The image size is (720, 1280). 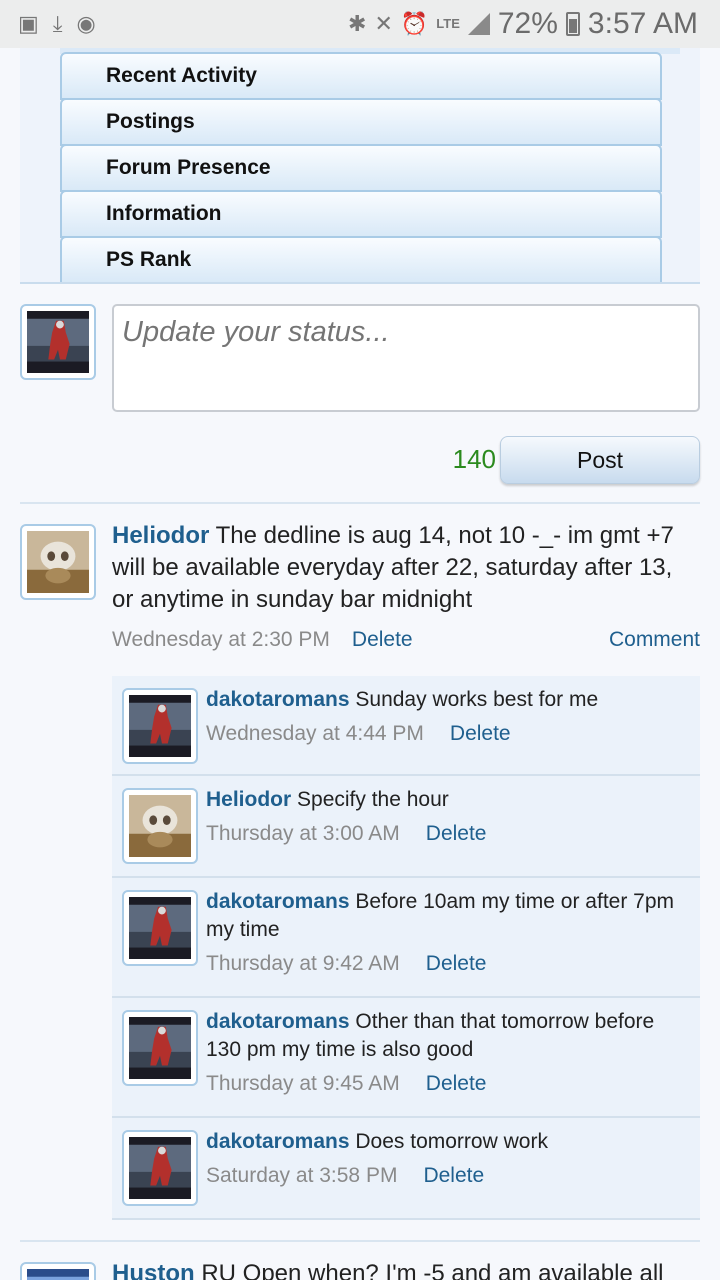 What do you see at coordinates (477, 699) in the screenshot?
I see `comment-message: Sunday works best for me` at bounding box center [477, 699].